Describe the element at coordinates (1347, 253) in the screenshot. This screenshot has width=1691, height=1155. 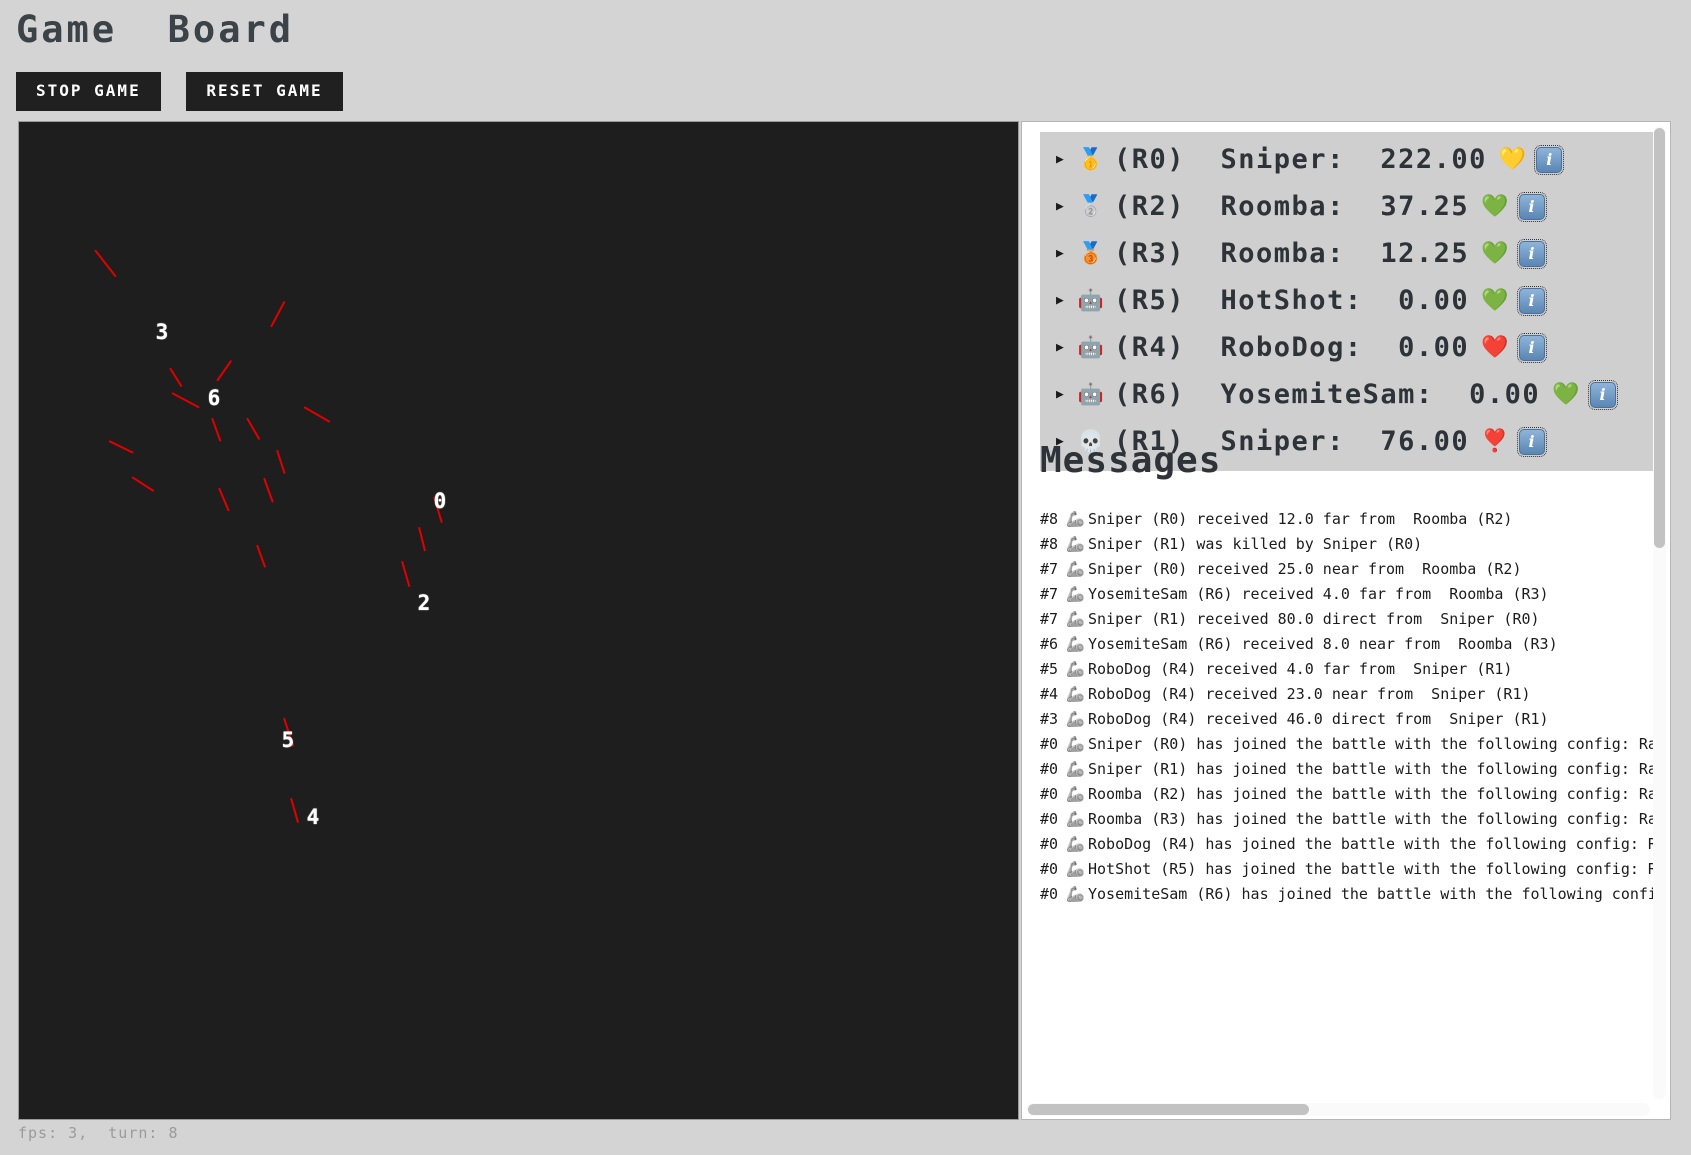
I see `scoreboard-row: ▶ 🥉 (R3) Roomba: 12.25 💚 i` at that location.